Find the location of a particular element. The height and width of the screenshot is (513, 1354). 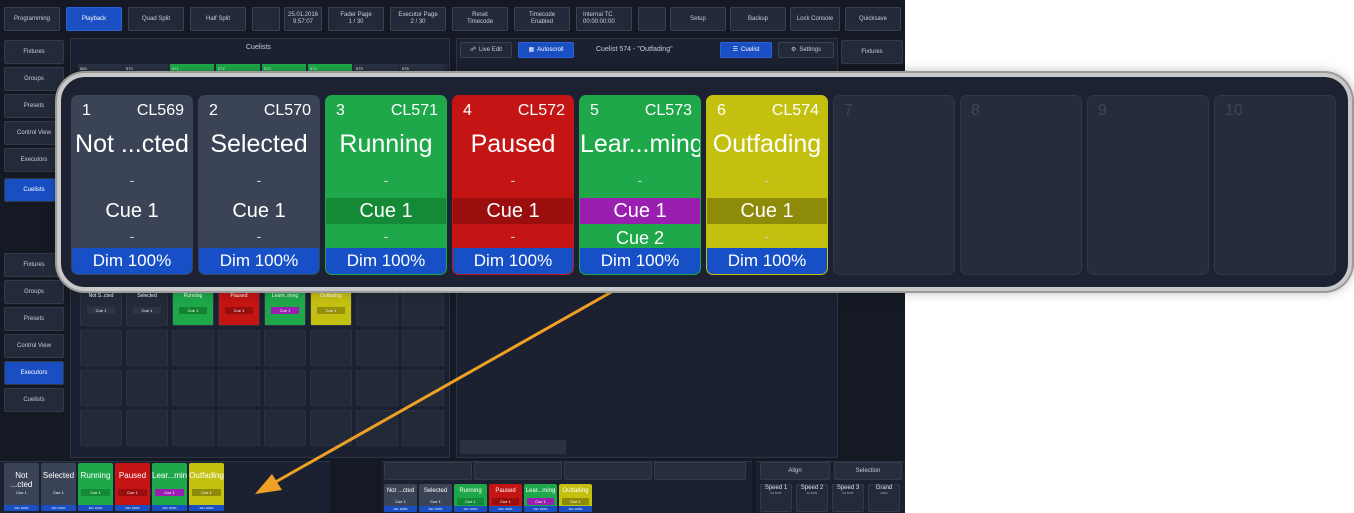

cuelist-id: CL571 is located at coordinates (414, 110).